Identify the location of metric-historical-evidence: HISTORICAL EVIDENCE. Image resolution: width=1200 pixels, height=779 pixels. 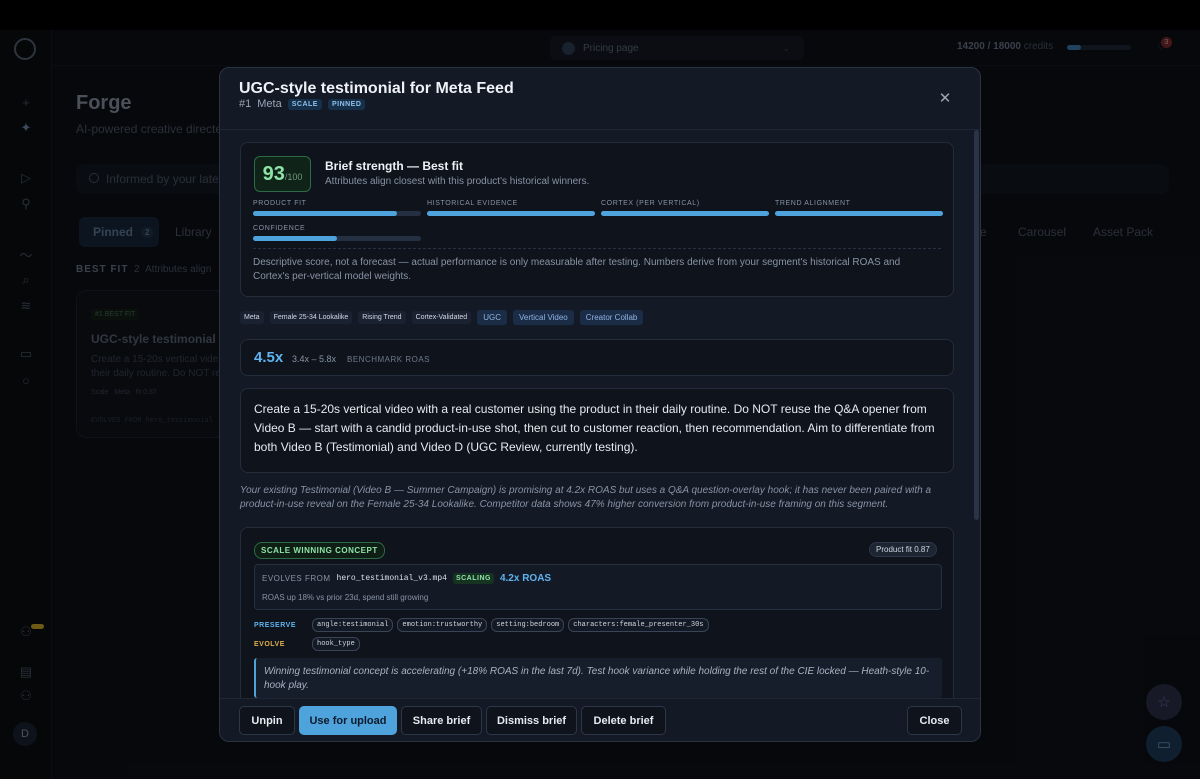
(511, 208).